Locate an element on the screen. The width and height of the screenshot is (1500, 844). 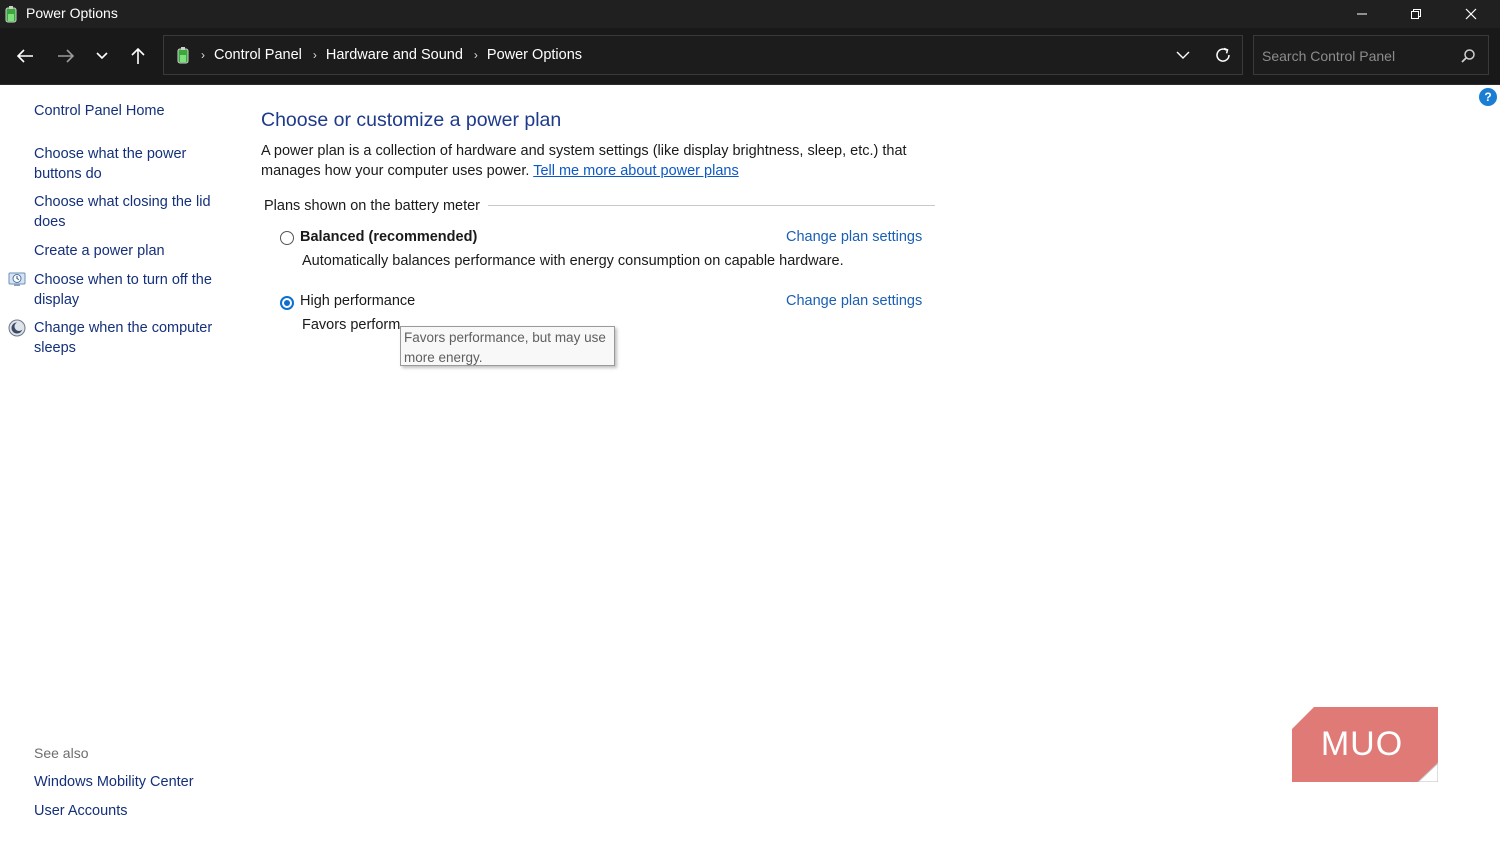
breadcrumb-power-options: Power Options is located at coordinates (534, 55).